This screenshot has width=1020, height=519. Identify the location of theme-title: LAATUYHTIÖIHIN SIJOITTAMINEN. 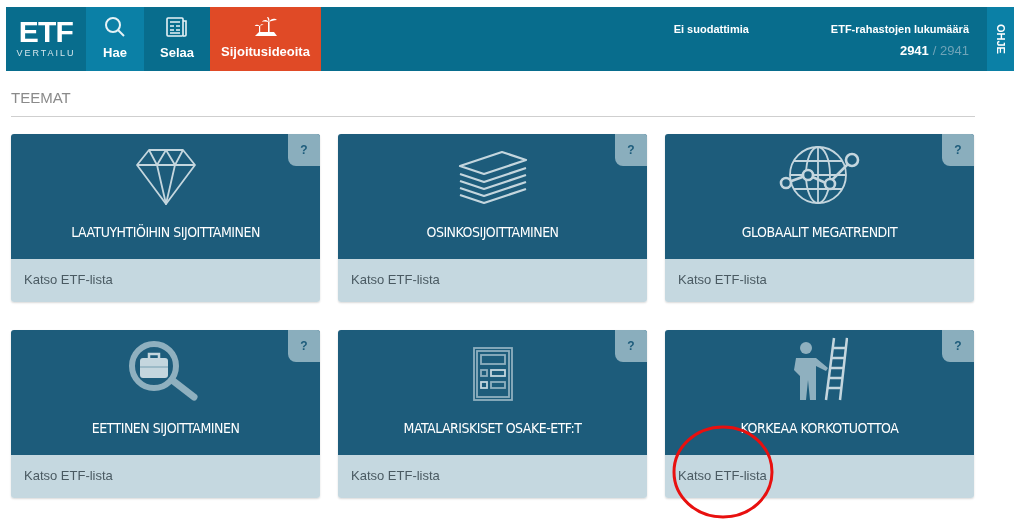
(165, 232).